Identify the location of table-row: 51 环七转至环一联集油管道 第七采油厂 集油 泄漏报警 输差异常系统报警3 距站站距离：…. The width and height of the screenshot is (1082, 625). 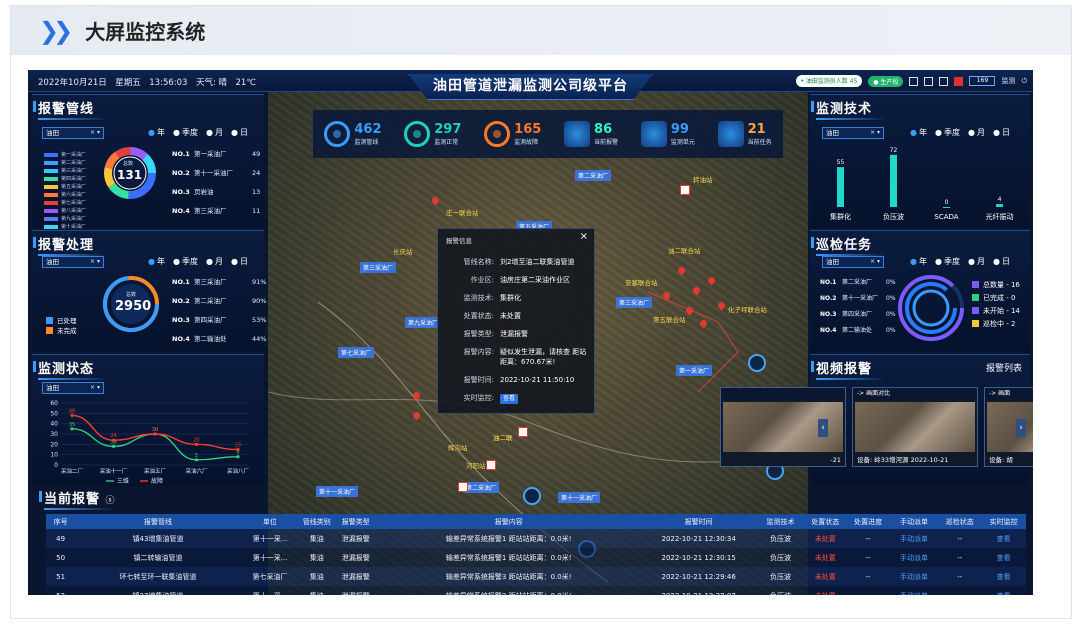
(536, 576).